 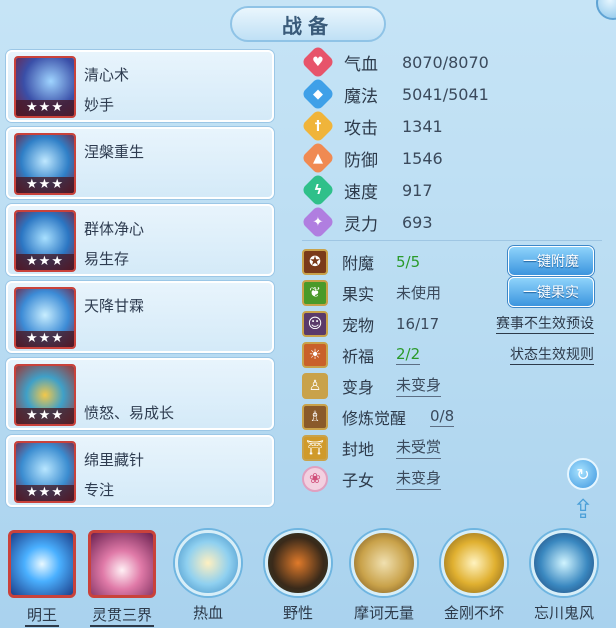 I want to click on page-title: 战备, so click(x=308, y=24).